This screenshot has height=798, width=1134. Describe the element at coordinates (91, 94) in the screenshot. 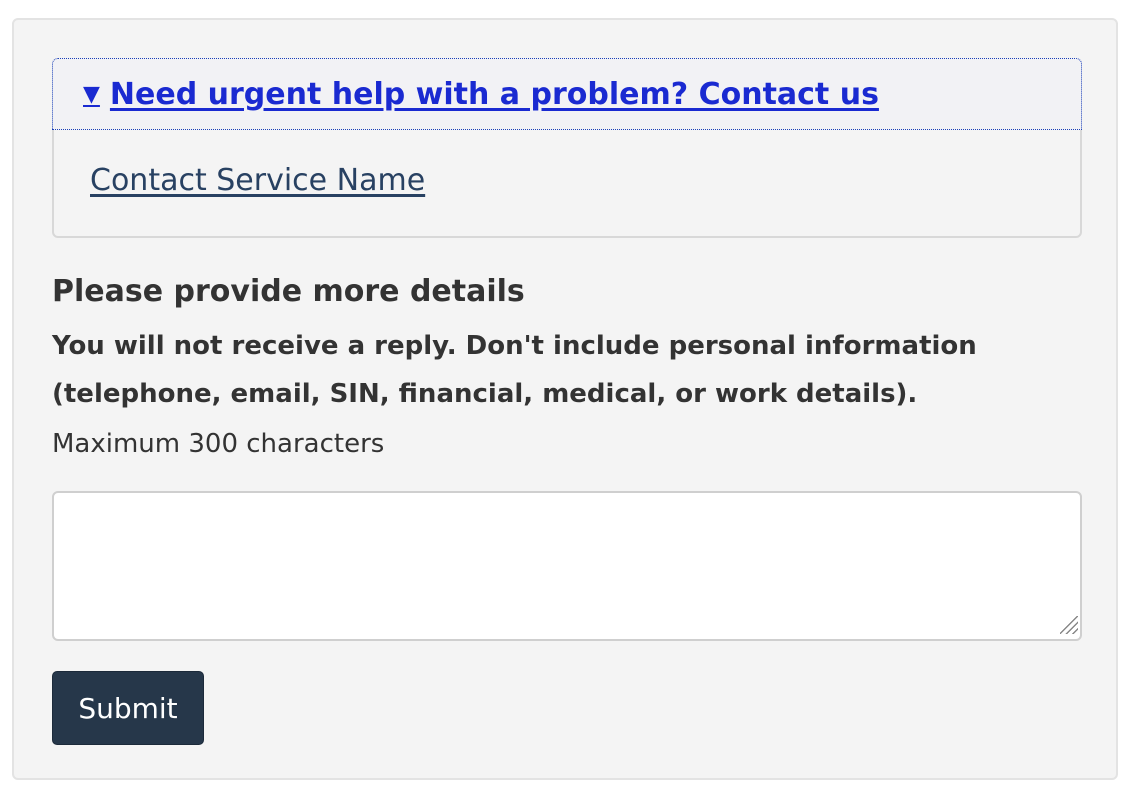

I see `caret-down-icon: ▼` at that location.